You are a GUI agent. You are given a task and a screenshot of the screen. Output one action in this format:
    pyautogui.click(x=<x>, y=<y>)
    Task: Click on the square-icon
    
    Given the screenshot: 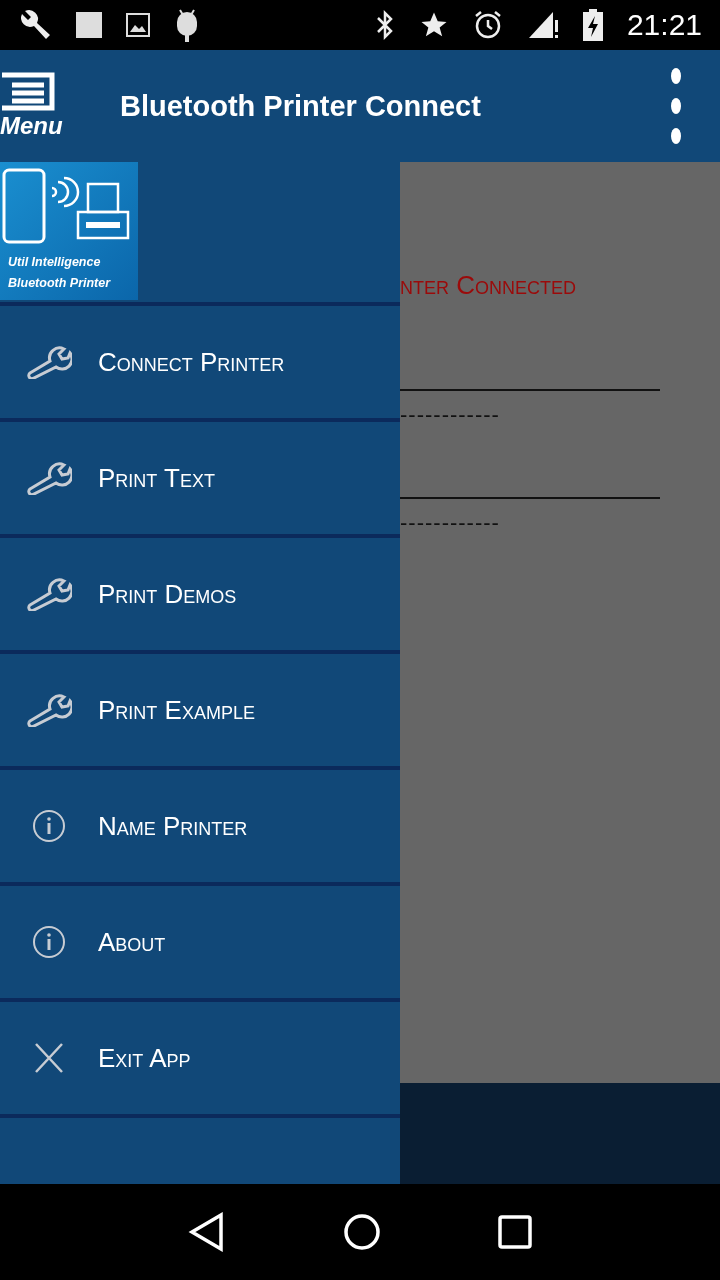 What is the action you would take?
    pyautogui.click(x=89, y=25)
    